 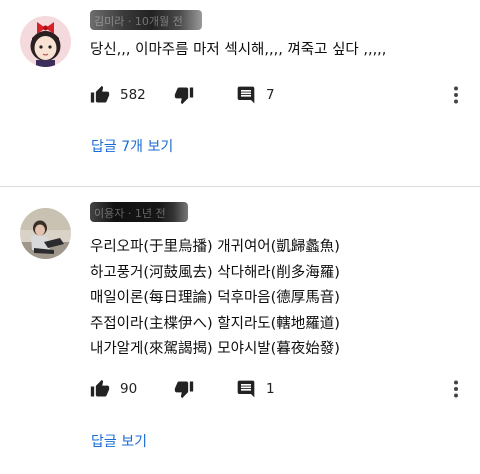 I want to click on reply-count: 1, so click(x=270, y=389).